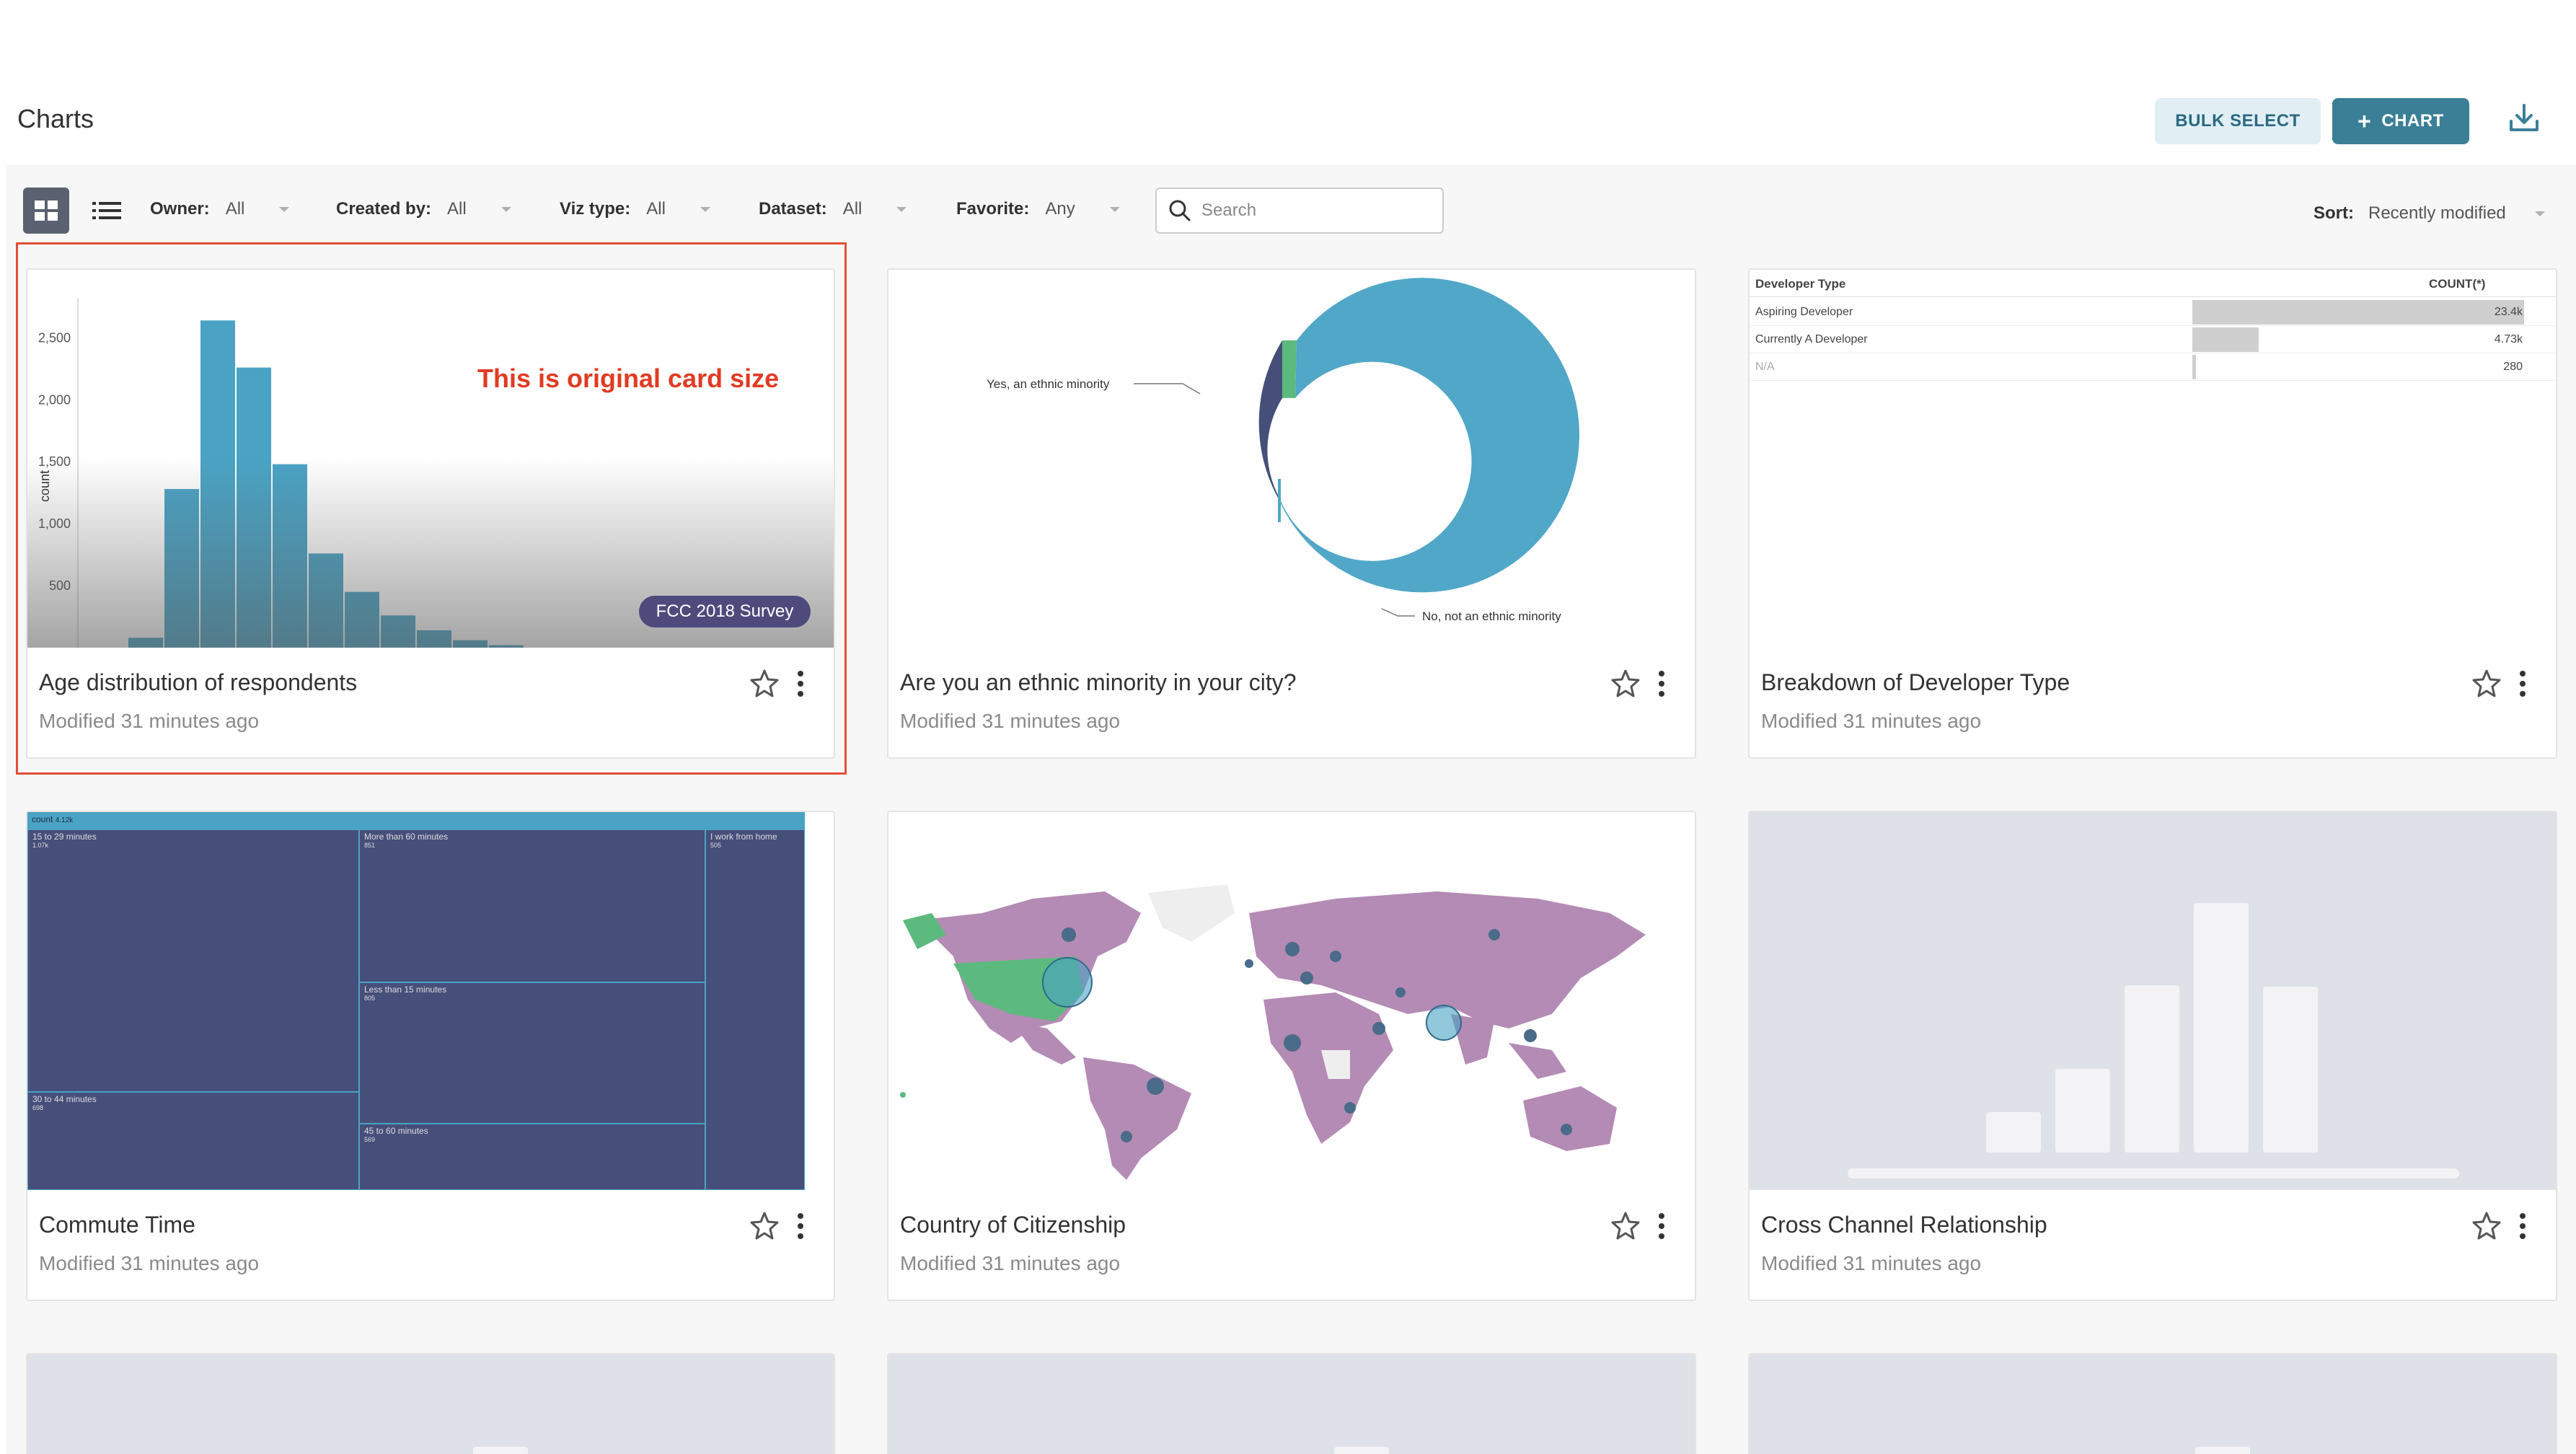 The height and width of the screenshot is (1454, 2576). I want to click on viz-type-filter: Viz type: All, so click(635, 209).